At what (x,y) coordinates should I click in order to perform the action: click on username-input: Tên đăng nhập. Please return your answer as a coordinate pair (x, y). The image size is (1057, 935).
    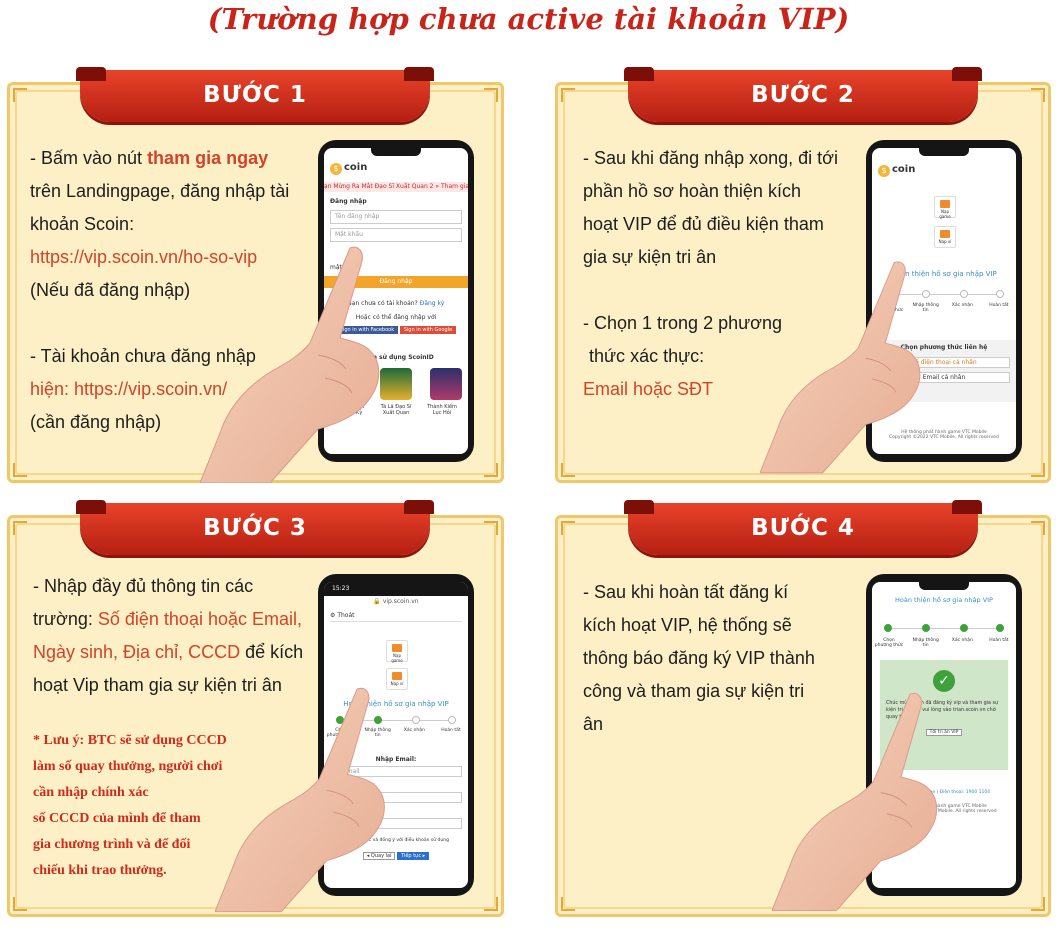
    Looking at the image, I should click on (396, 217).